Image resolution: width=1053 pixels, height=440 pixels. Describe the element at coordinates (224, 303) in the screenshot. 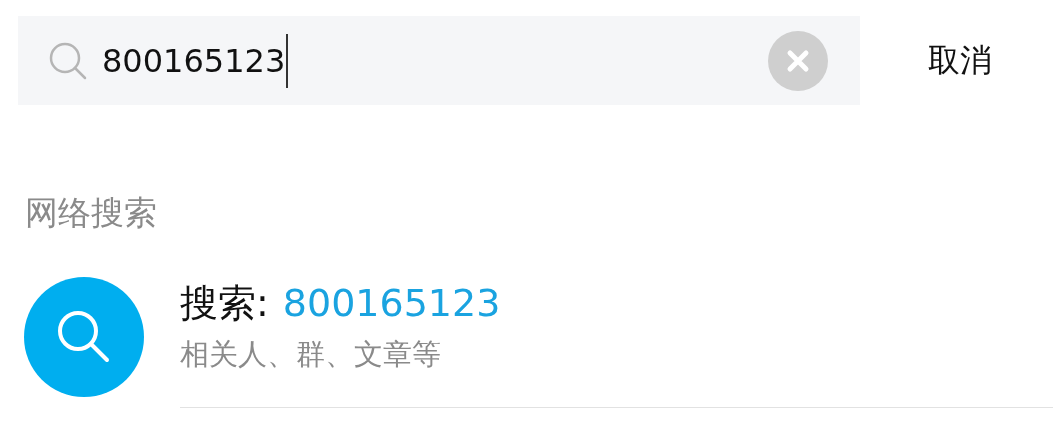

I see `result-label: 搜索:` at that location.